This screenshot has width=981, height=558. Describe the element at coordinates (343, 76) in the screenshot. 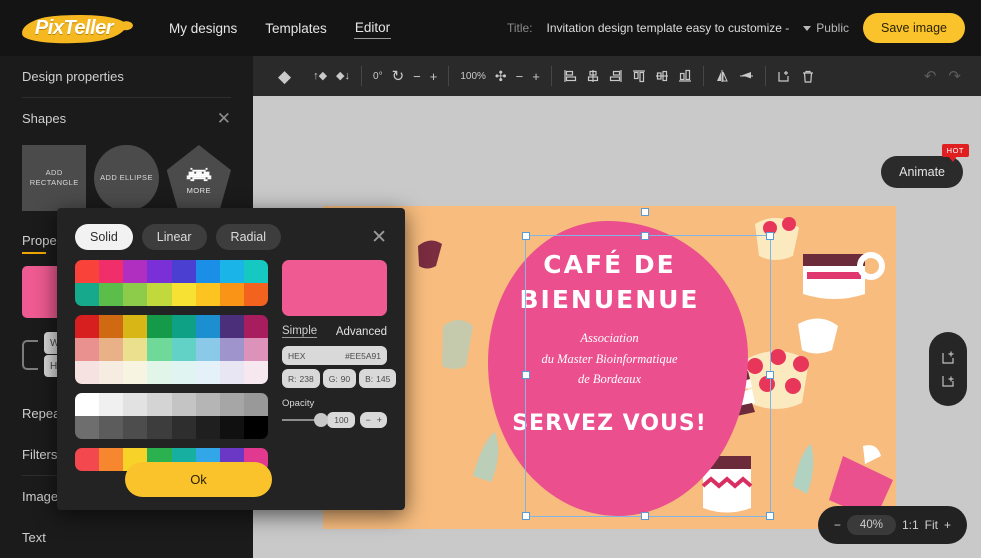

I see `send-backward-icon: ◆↓` at that location.